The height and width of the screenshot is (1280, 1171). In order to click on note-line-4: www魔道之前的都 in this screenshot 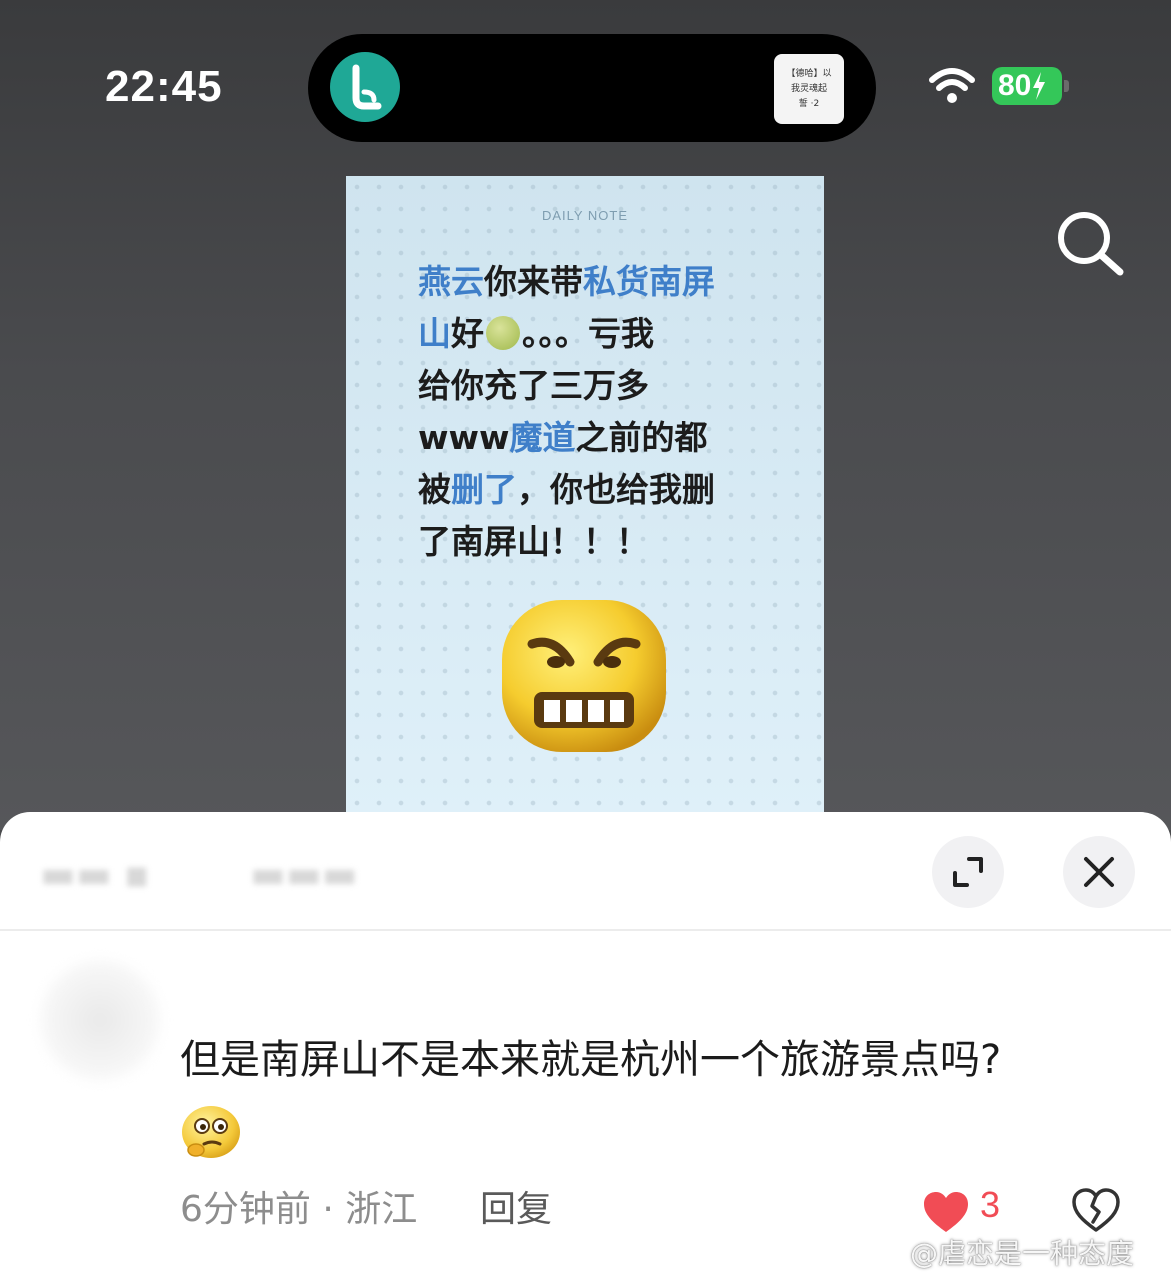, I will do `click(588, 438)`.